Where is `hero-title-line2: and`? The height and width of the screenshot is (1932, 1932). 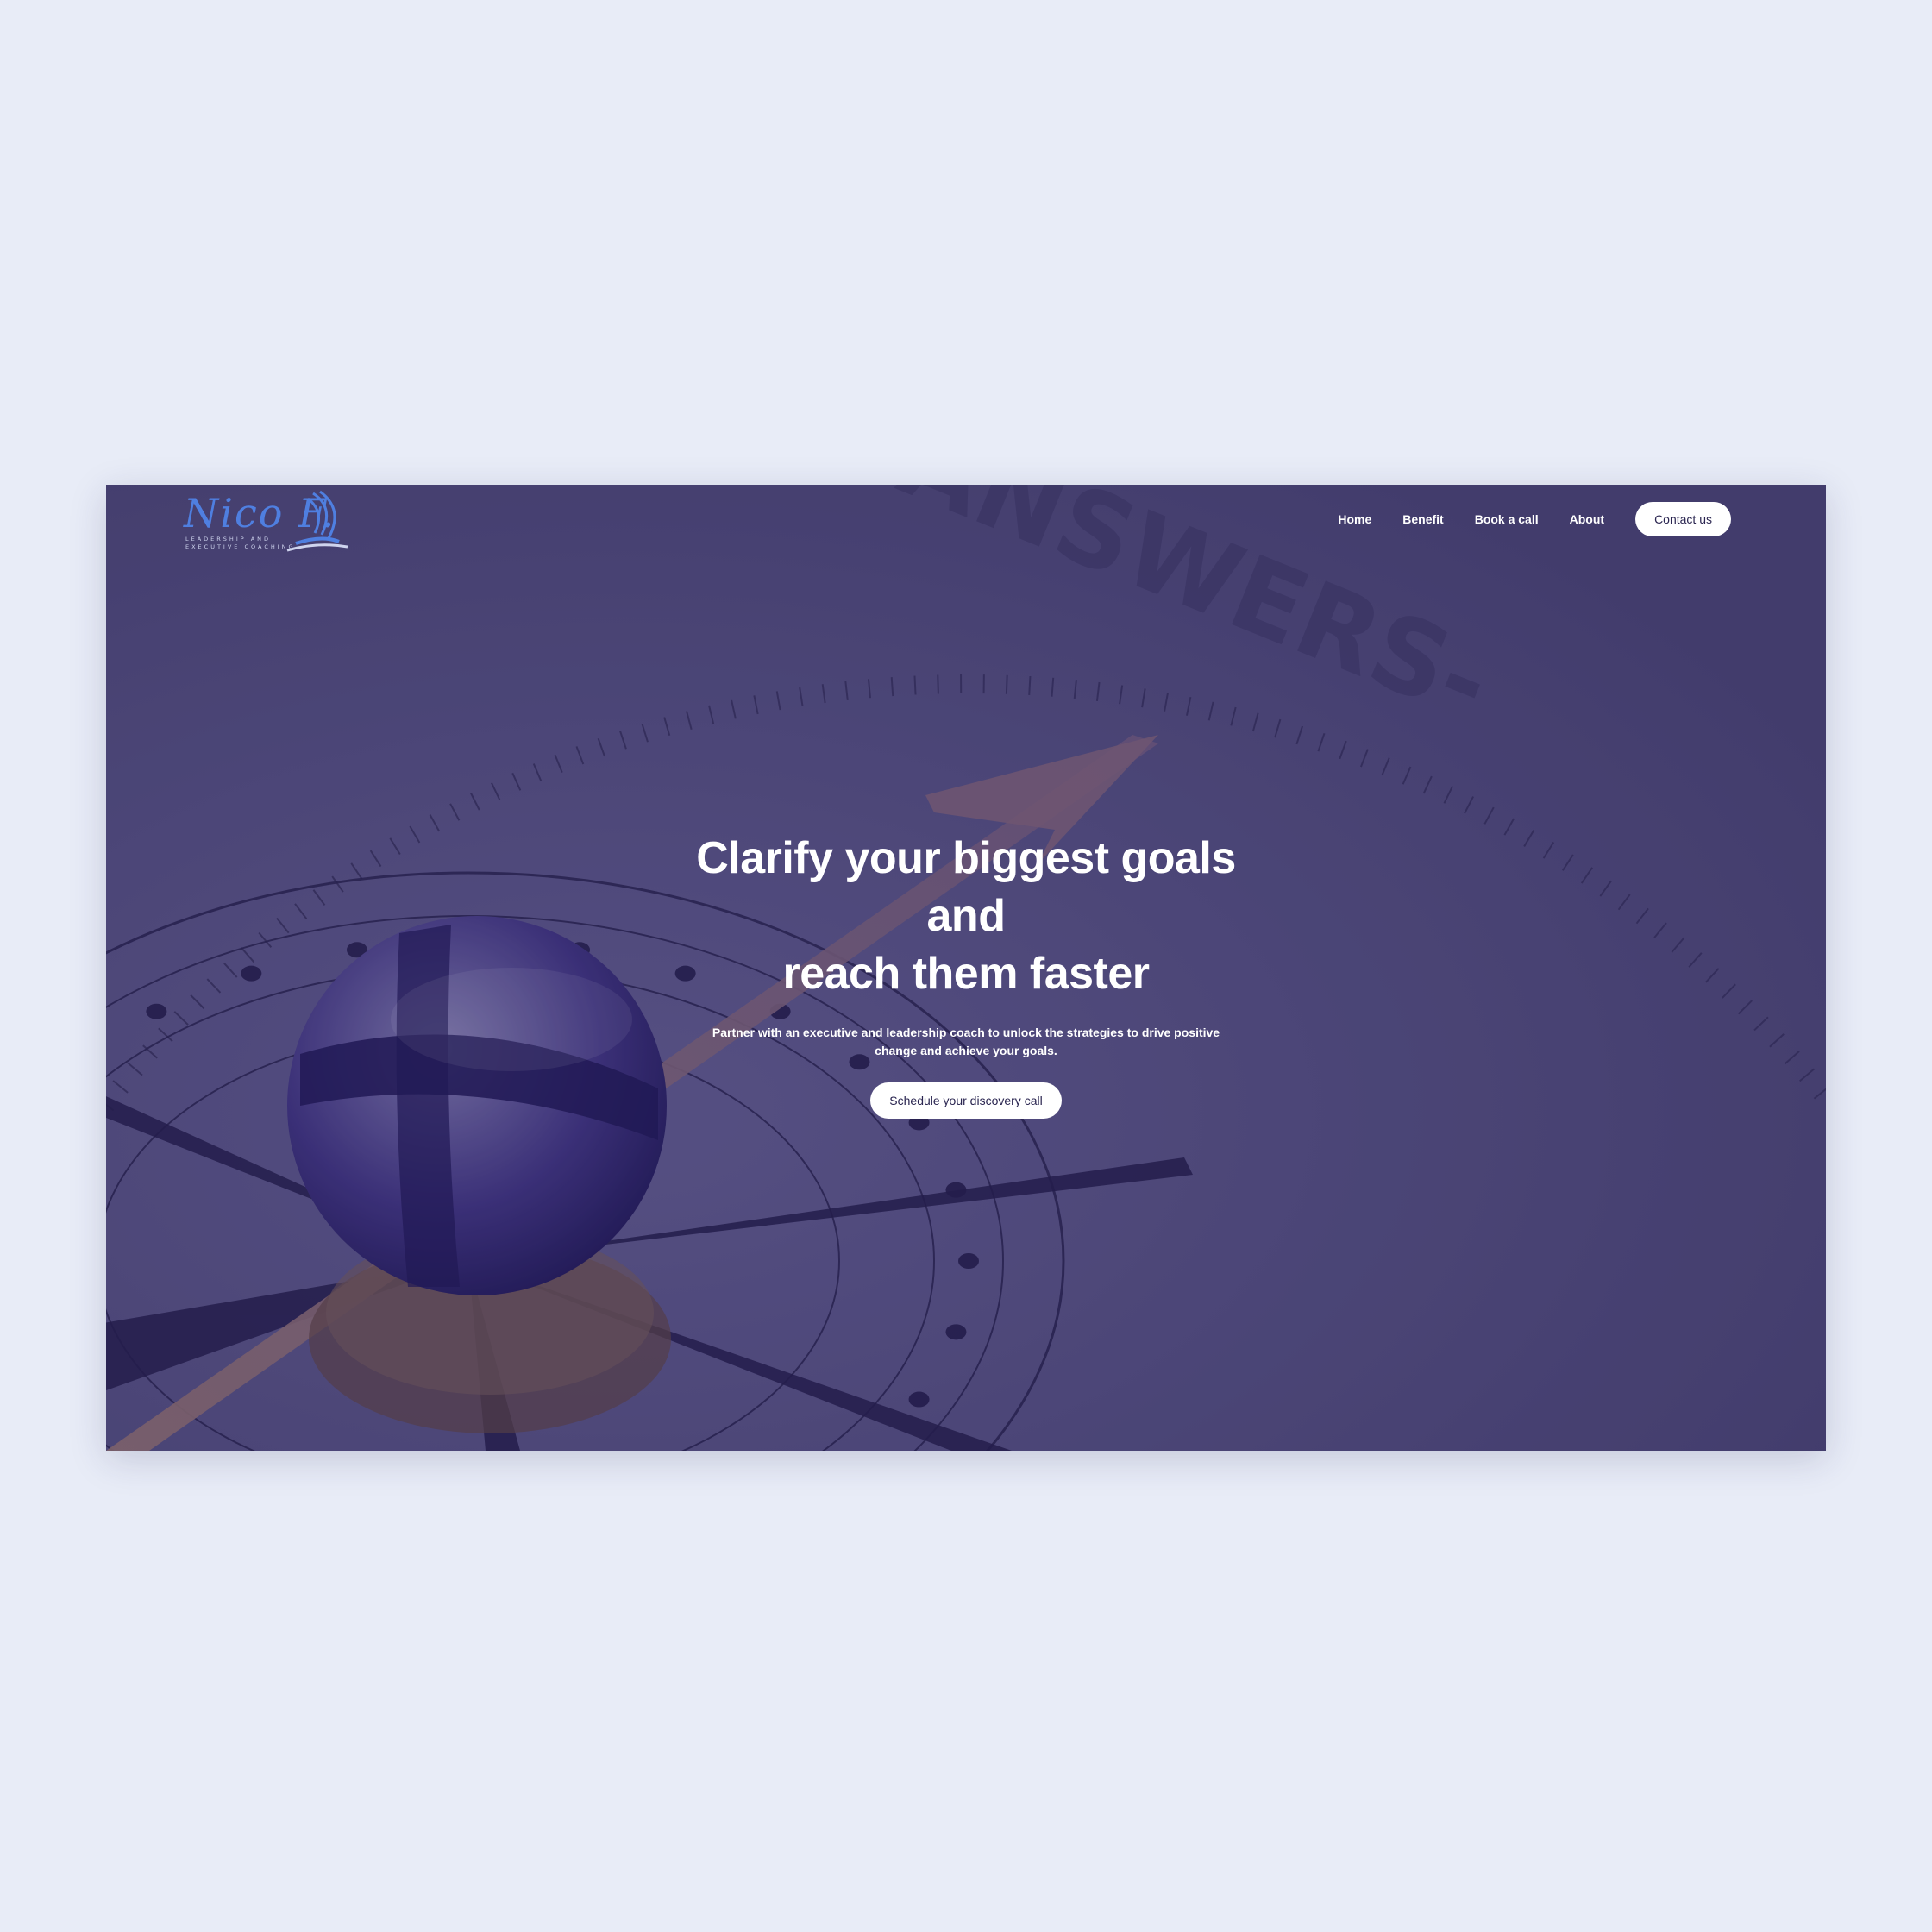
hero-title-line2: and is located at coordinates (966, 916).